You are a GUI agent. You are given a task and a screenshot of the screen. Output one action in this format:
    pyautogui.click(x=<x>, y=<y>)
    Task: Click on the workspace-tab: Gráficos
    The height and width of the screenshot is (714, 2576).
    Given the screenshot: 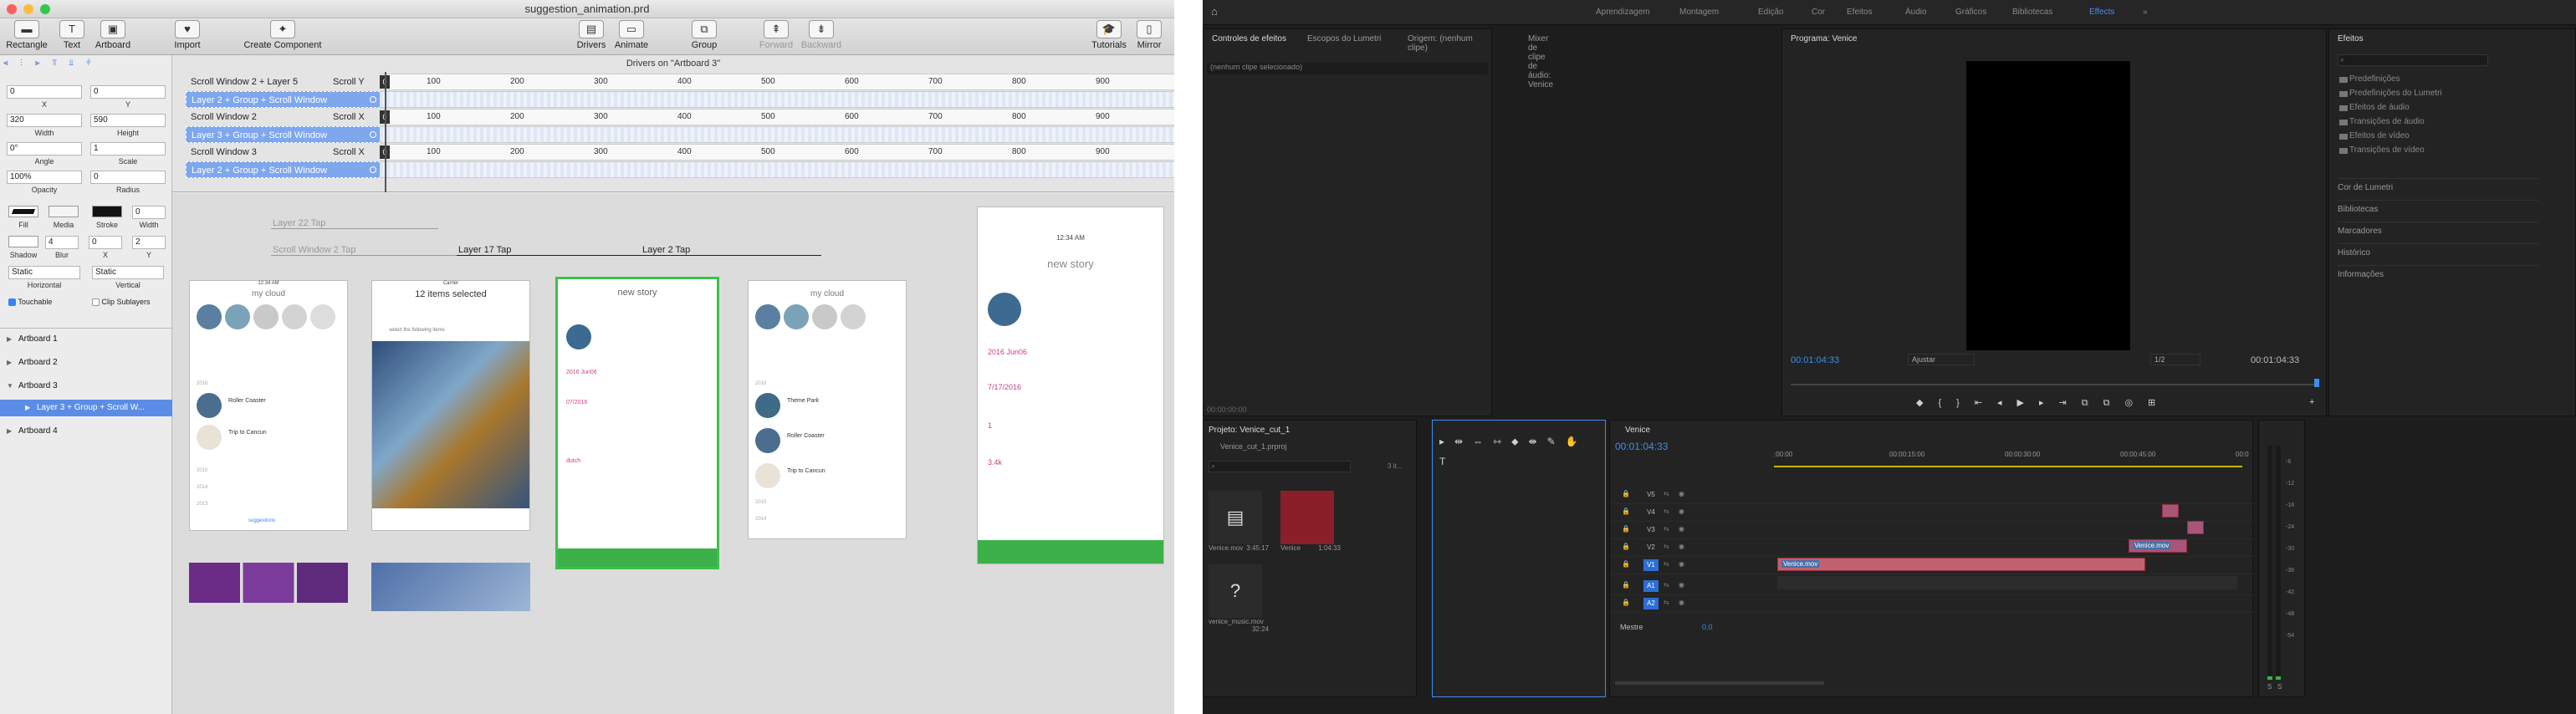 What is the action you would take?
    pyautogui.click(x=1970, y=12)
    